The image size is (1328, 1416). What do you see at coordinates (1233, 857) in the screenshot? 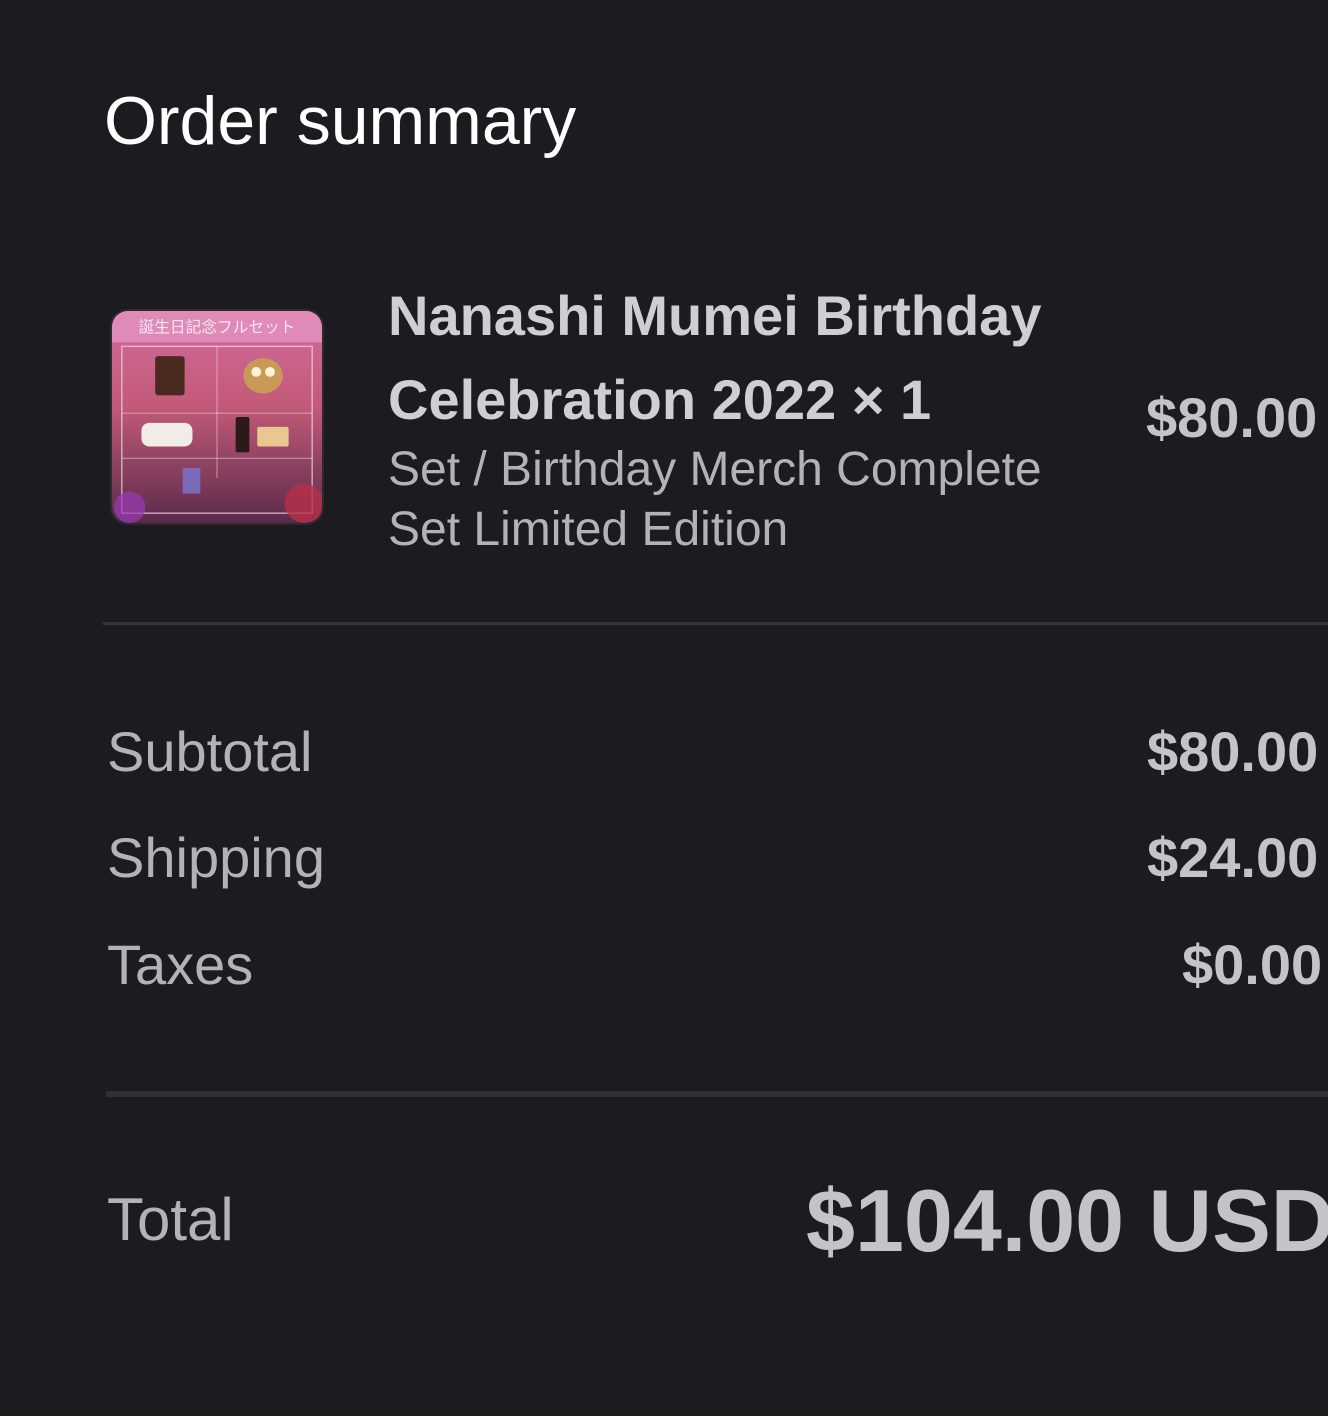
I see `shipping-value: $24.00` at bounding box center [1233, 857].